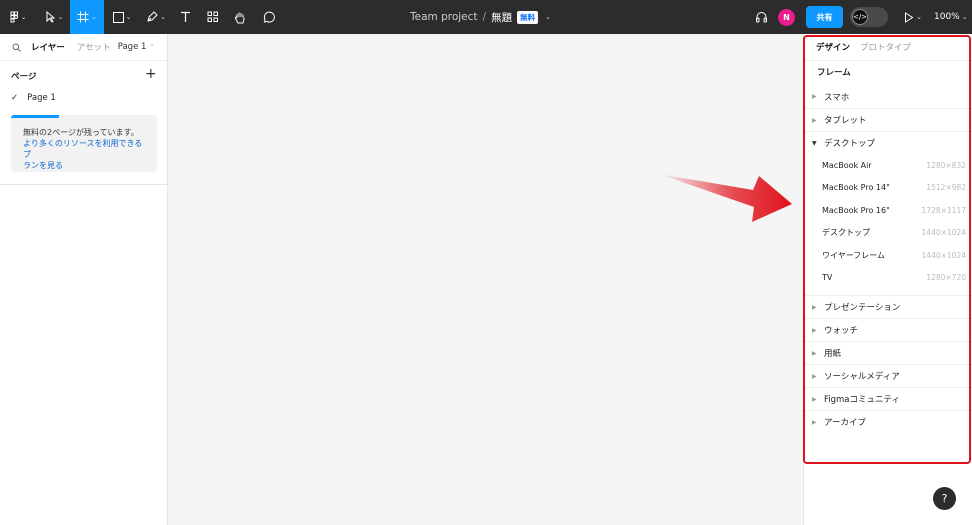 The image size is (972, 525). I want to click on preset-desktop: デスクトップ 1440×1024, so click(888, 233).